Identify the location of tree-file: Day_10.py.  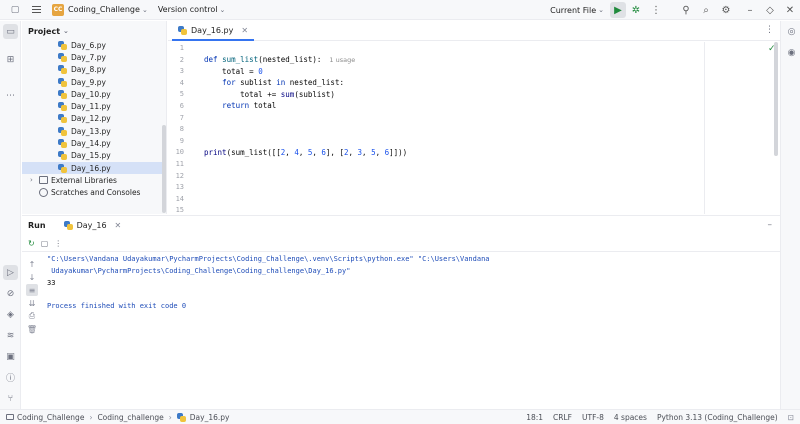
(92, 94).